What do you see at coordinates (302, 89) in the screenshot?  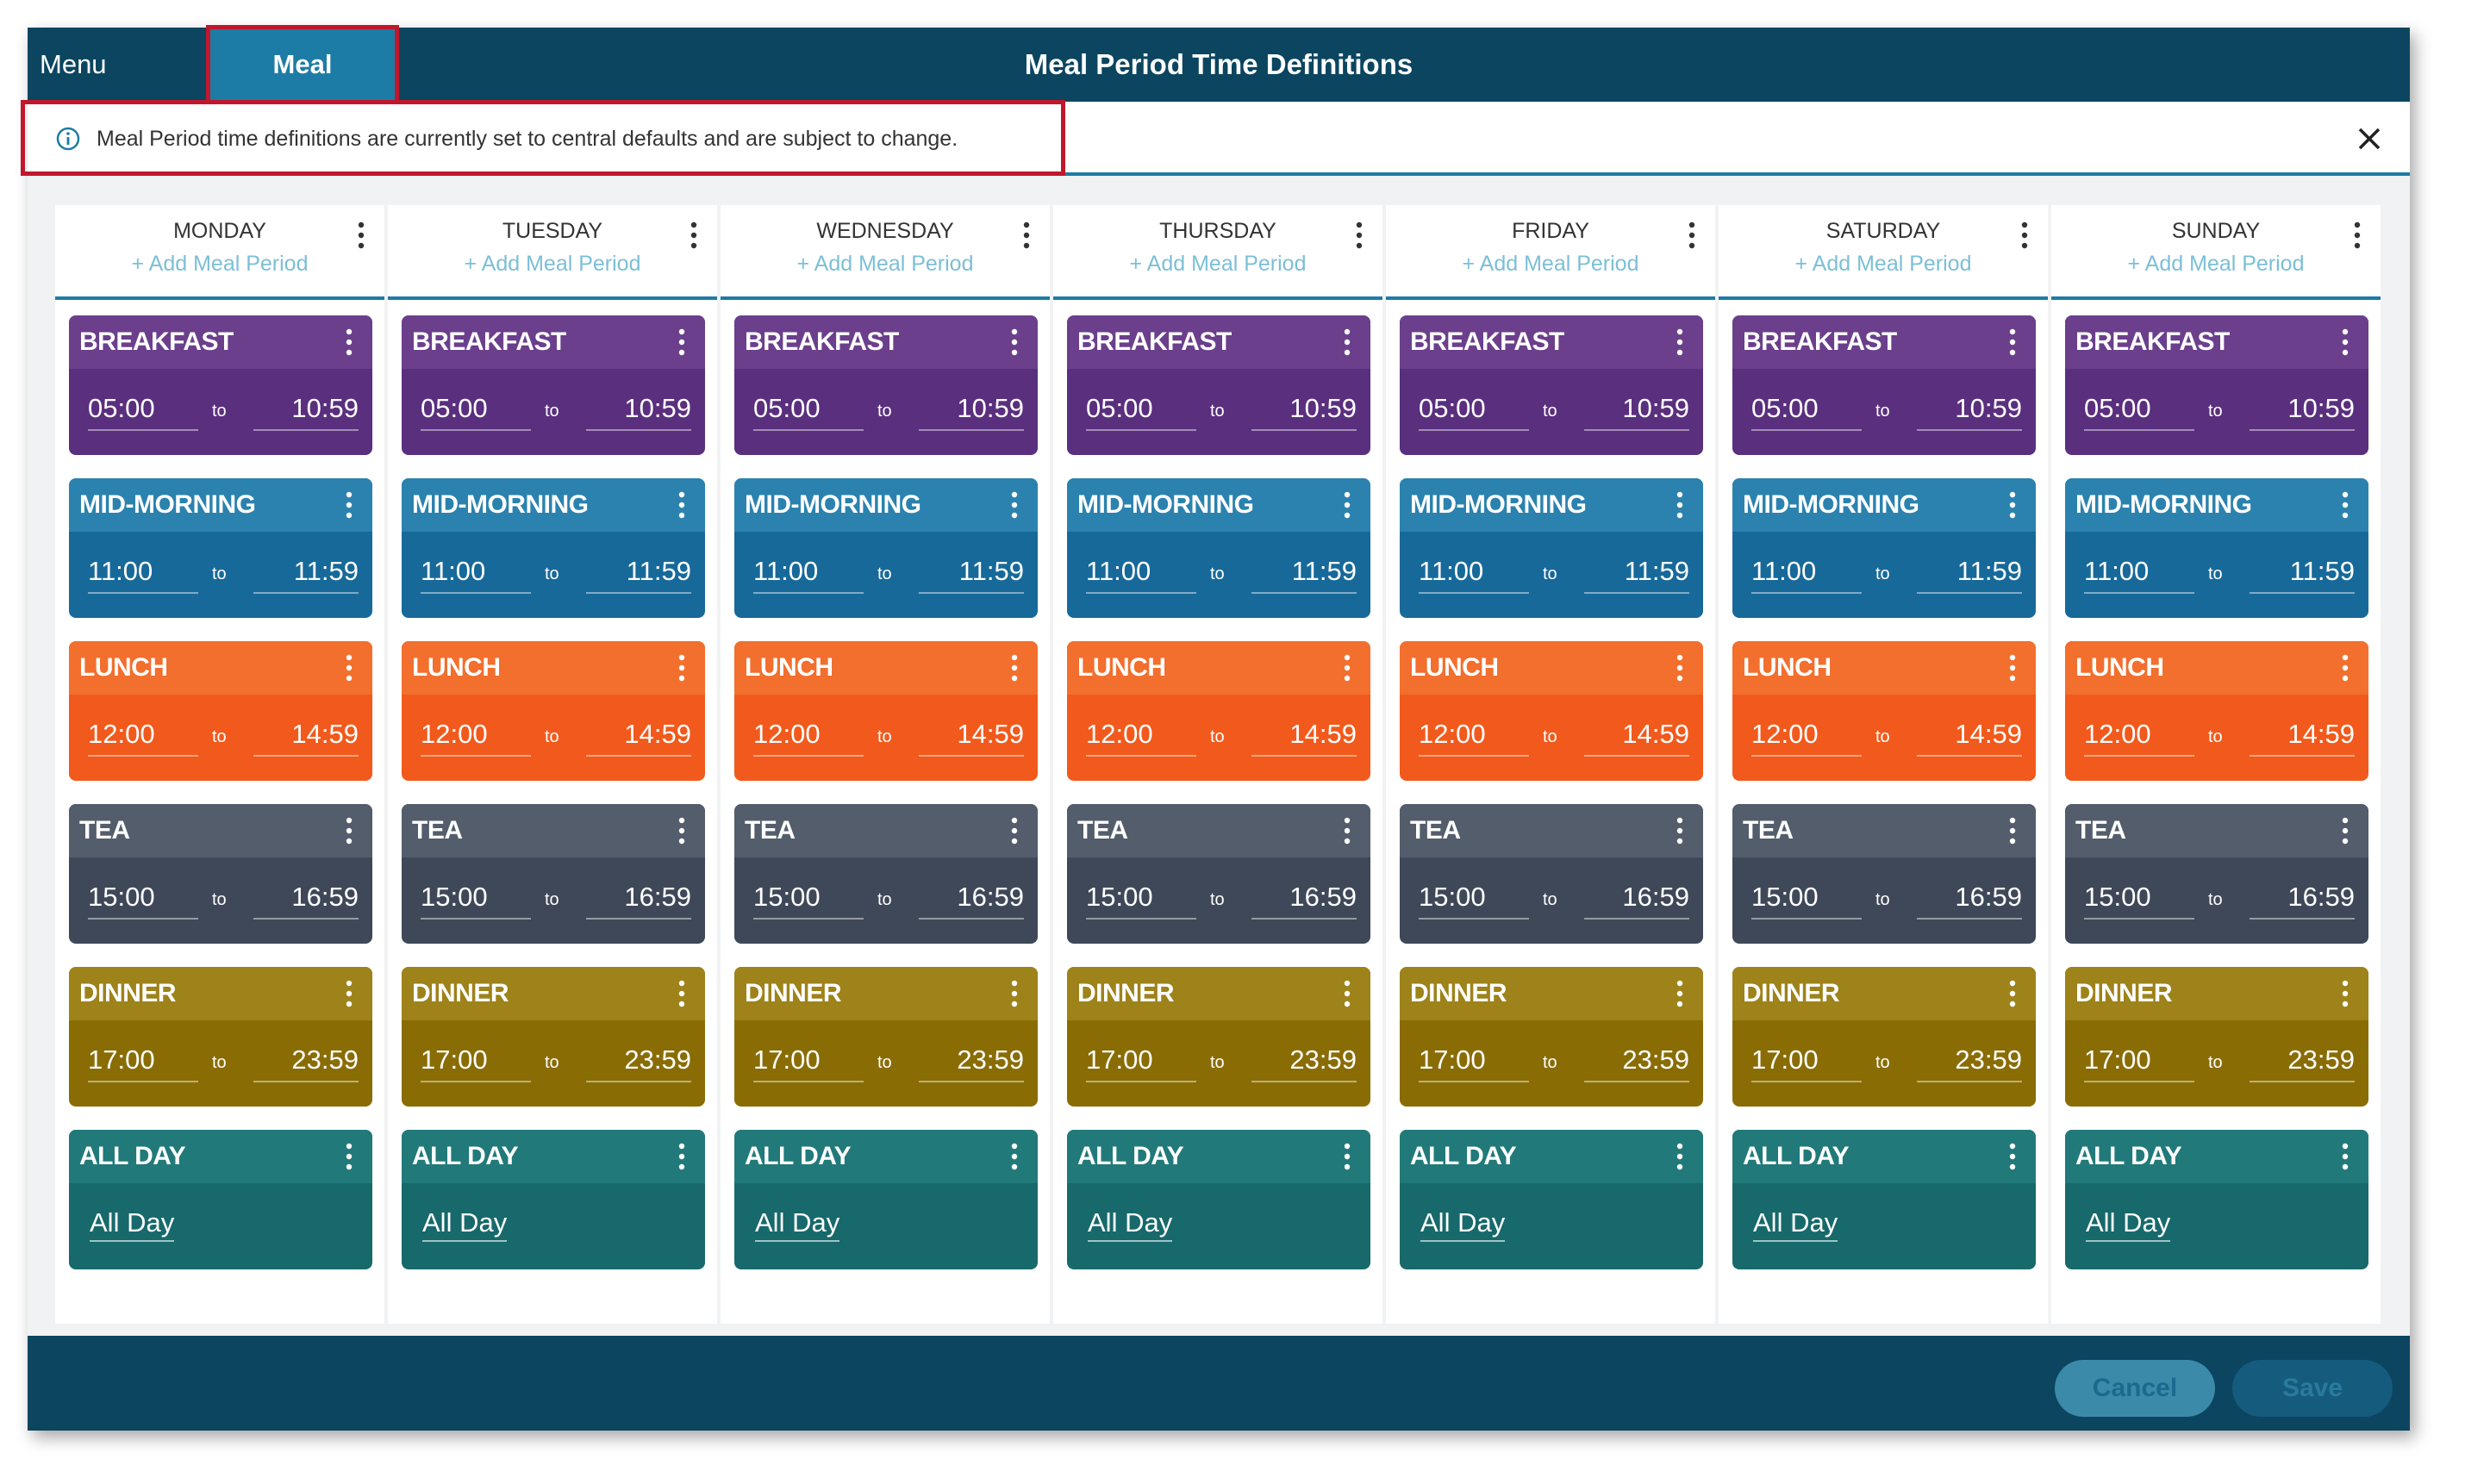 I see `tab-meal-periods: Meal Periods` at bounding box center [302, 89].